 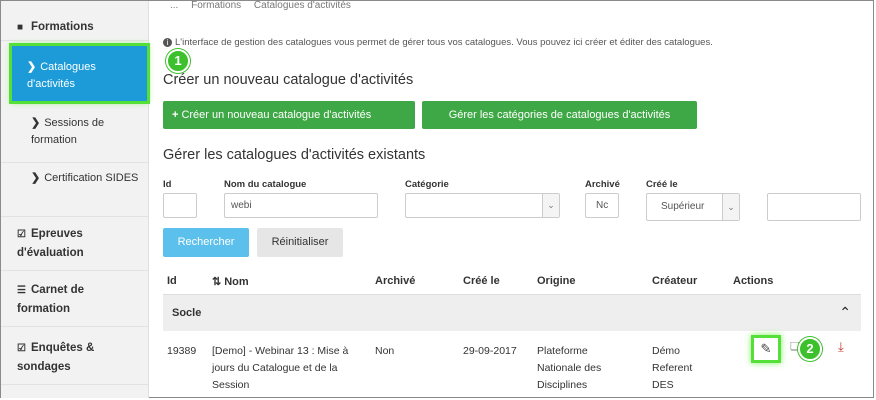 What do you see at coordinates (187, 313) in the screenshot?
I see `group-name: Socle` at bounding box center [187, 313].